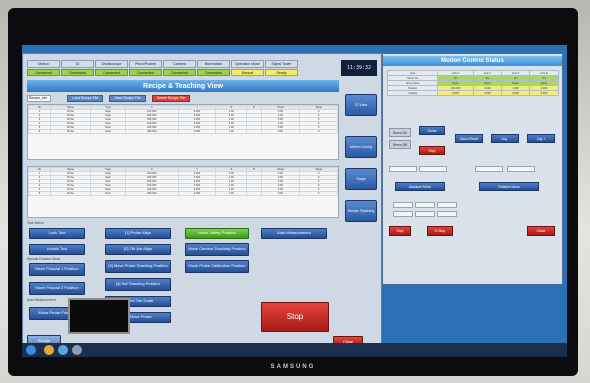  Describe the element at coordinates (35, 223) in the screenshot. I see `tool-select-label: Tool Select` at that location.